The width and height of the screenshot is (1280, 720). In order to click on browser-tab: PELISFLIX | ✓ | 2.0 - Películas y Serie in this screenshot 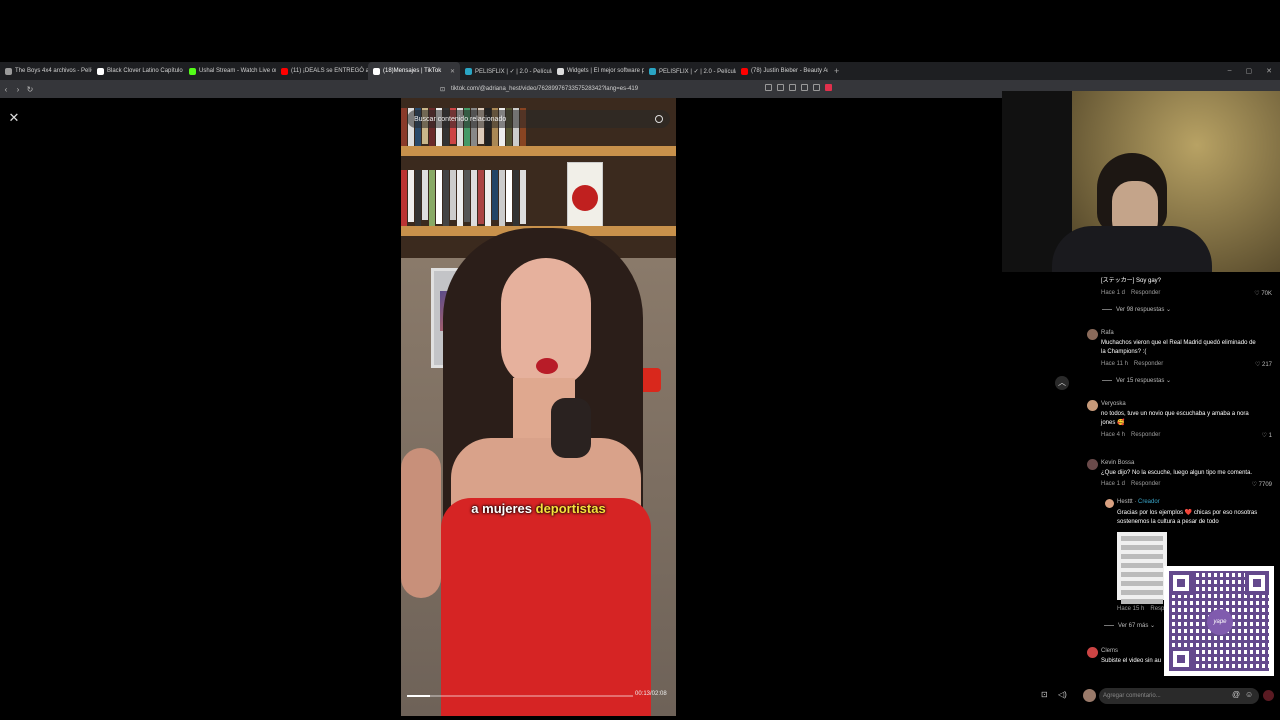, I will do `click(690, 71)`.